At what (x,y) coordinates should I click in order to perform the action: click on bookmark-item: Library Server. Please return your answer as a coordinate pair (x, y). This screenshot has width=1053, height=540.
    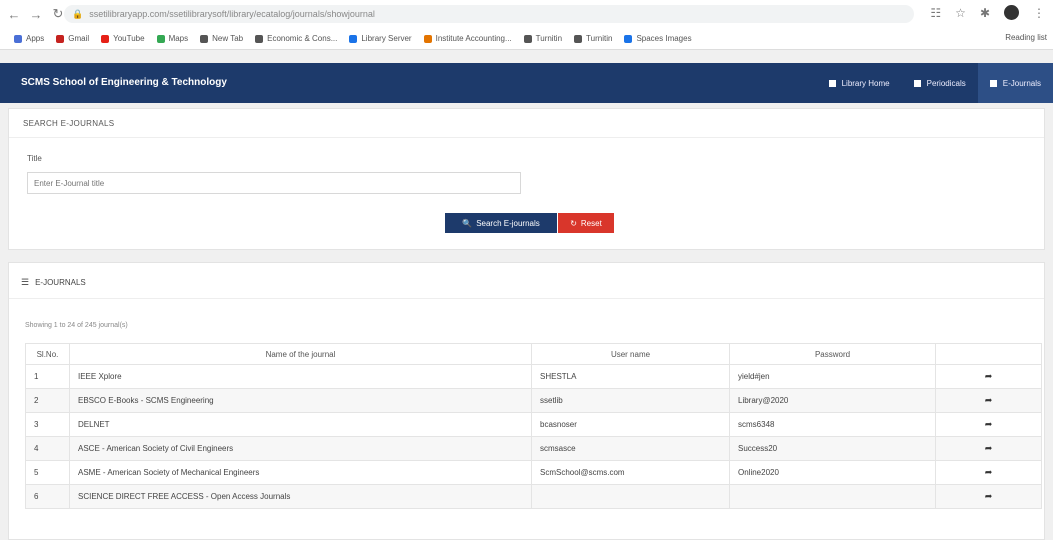
    Looking at the image, I should click on (380, 38).